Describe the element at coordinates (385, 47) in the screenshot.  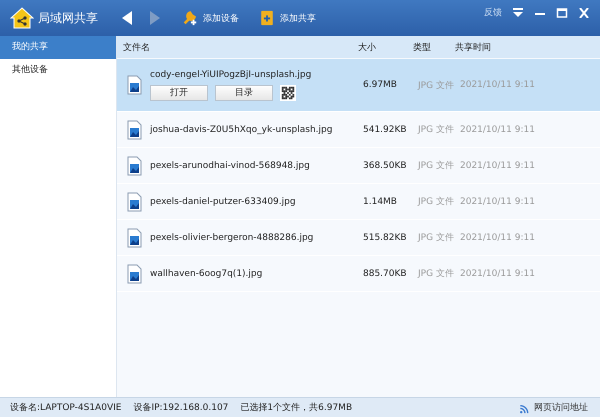
I see `column-header: 大小` at that location.